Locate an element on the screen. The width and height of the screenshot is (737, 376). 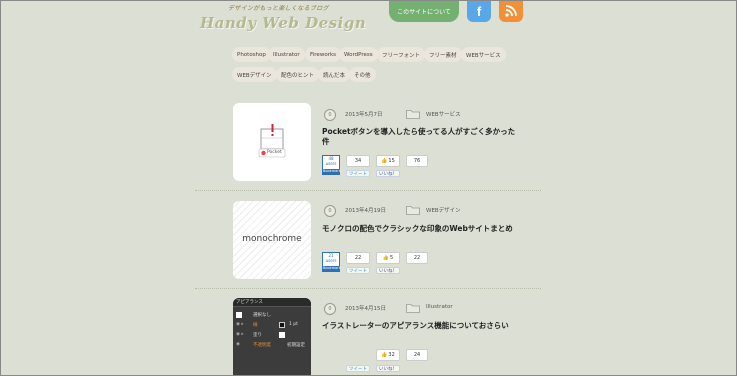
appearance-row-stroke: 線 is located at coordinates (255, 325).